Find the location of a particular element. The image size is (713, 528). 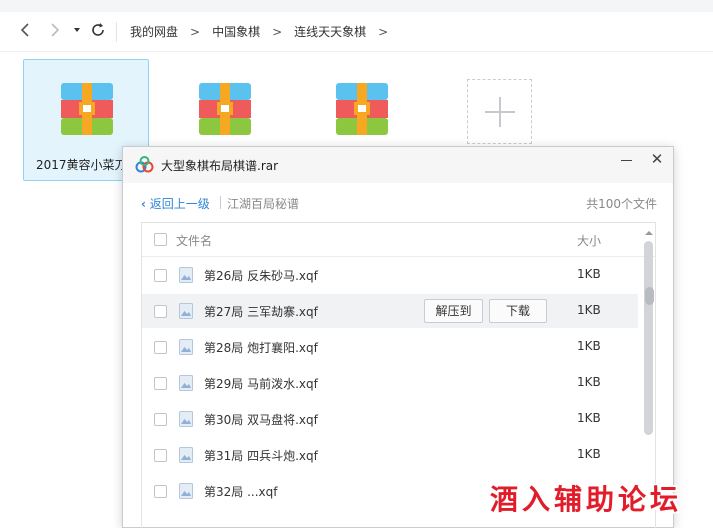

navigation-bar: 我的网盘 > 中国象棋 > 连线天天象棋 > is located at coordinates (356, 32).